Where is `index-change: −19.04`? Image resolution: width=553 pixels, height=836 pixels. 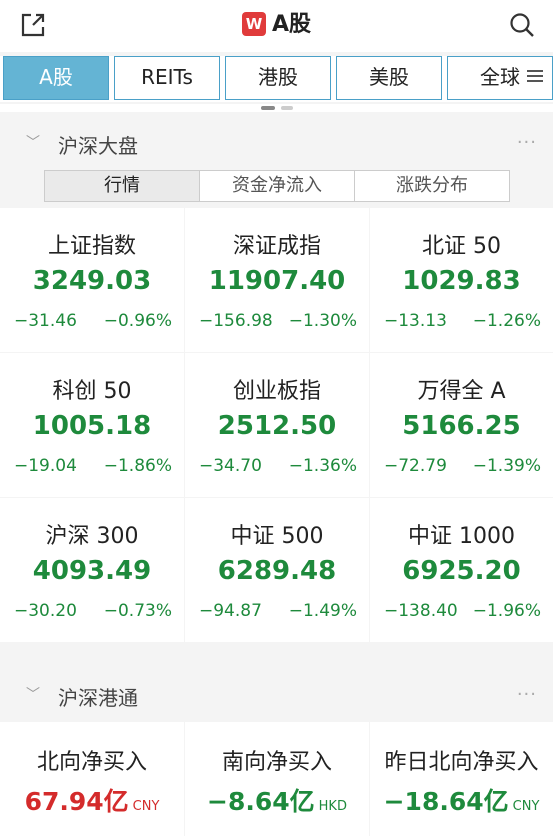
index-change: −19.04 is located at coordinates (45, 466).